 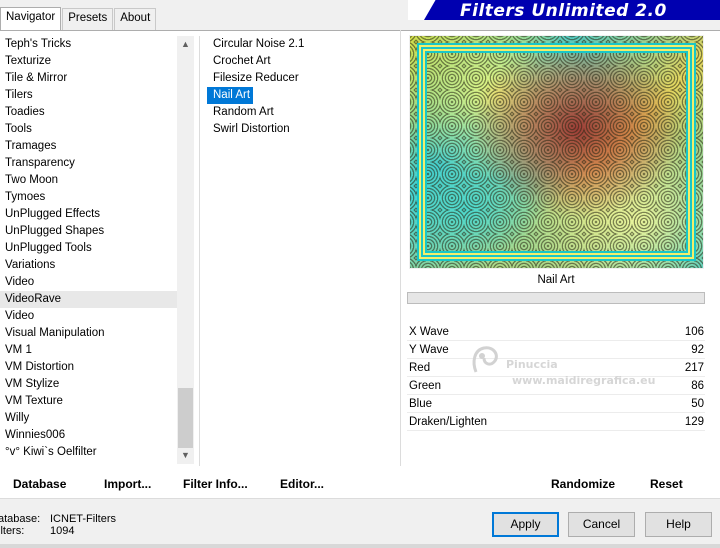 I want to click on category-item: Winnies006, so click(x=88, y=435).